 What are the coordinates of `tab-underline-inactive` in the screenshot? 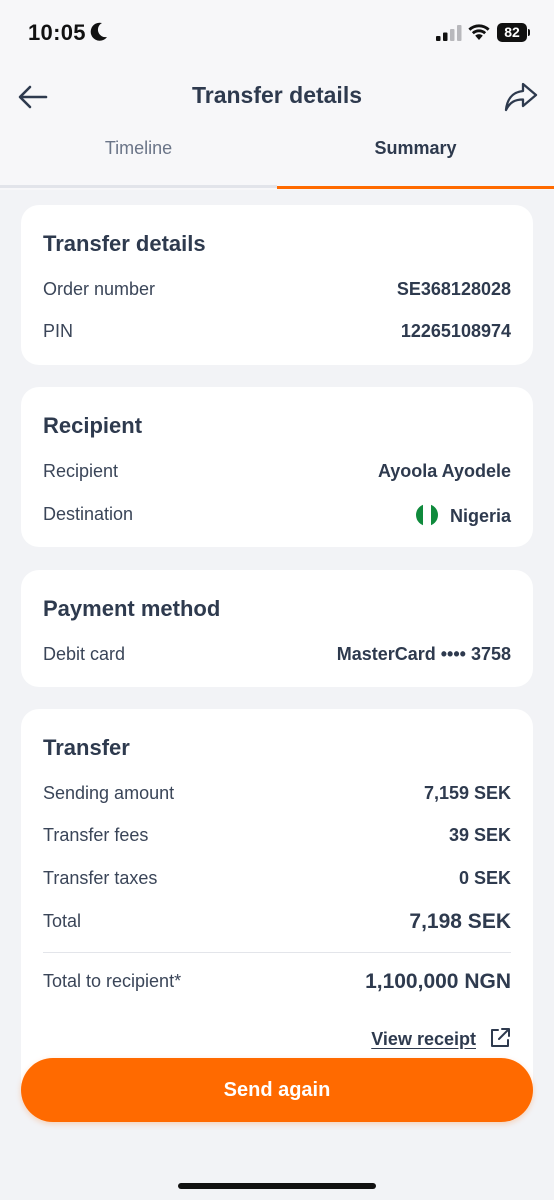 It's located at (138, 186).